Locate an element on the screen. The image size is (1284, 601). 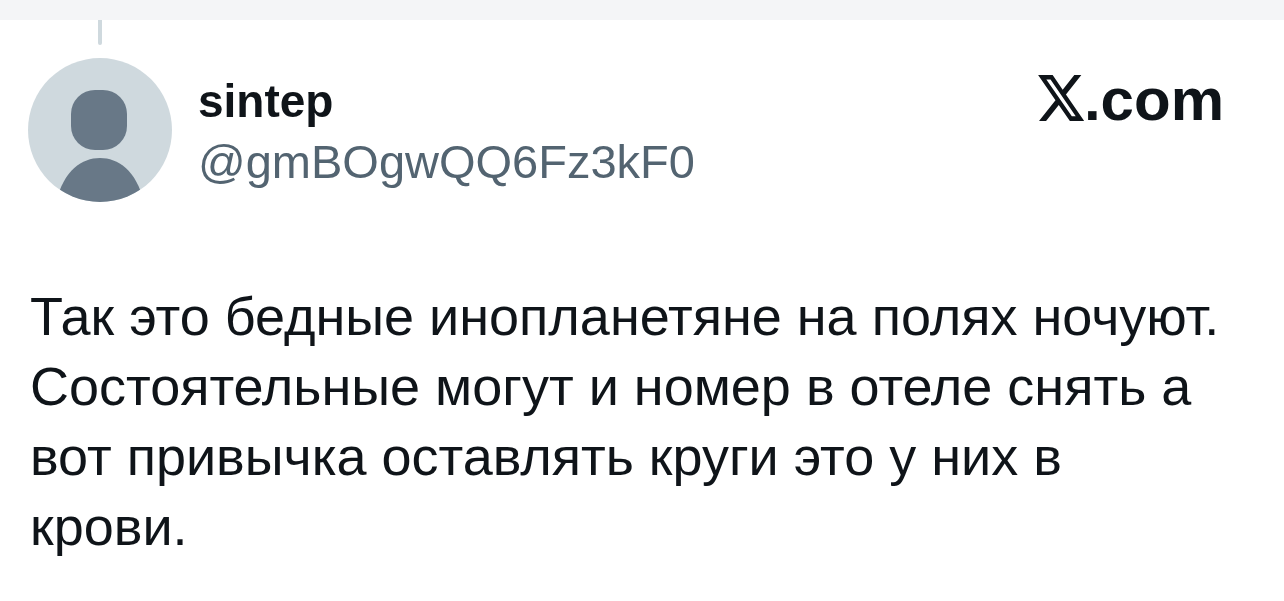
author-name: sintep is located at coordinates (446, 101).